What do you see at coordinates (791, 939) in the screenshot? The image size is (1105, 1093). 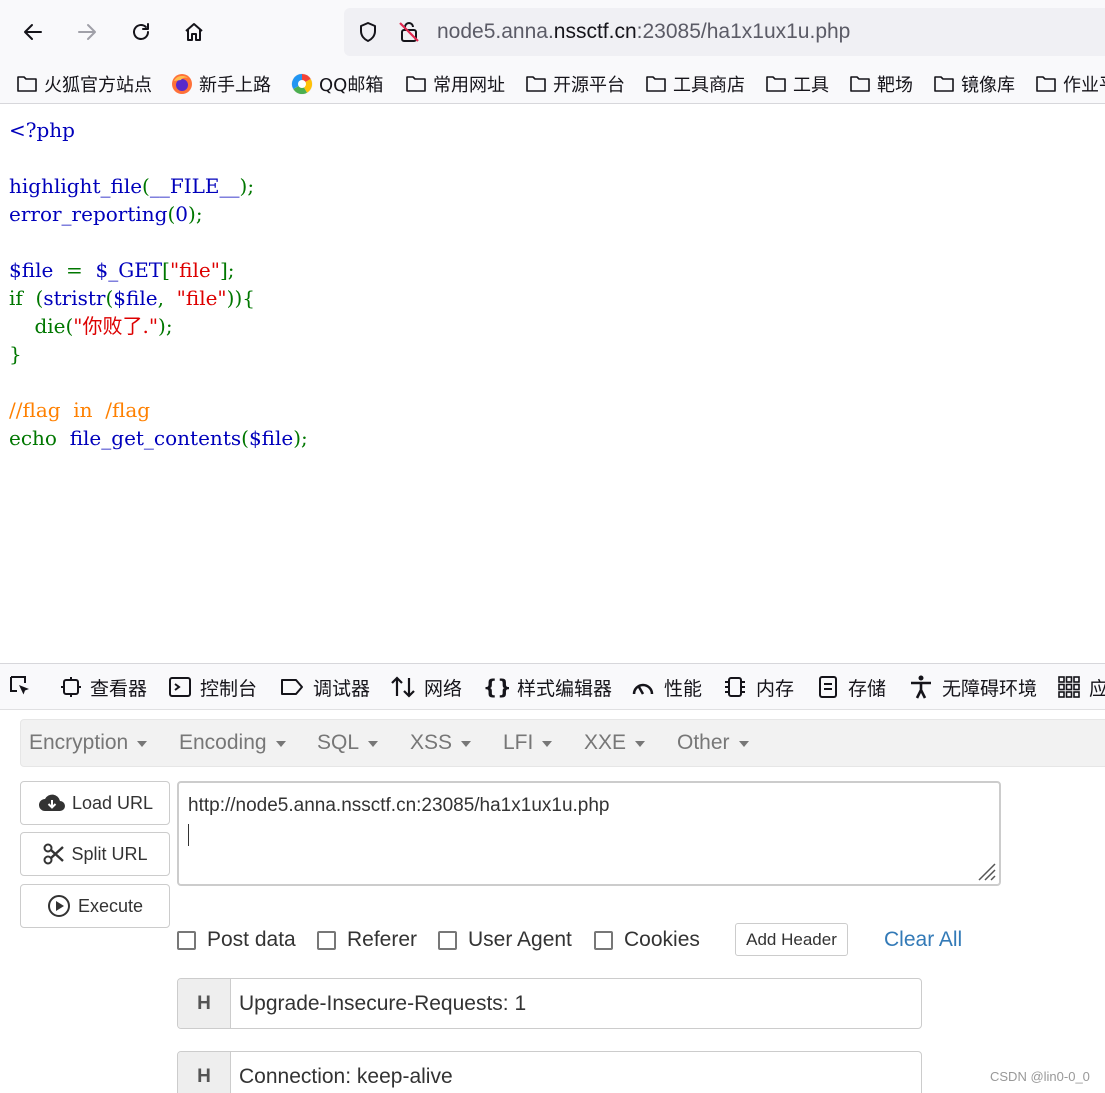 I see `add-header-button: Add Header` at bounding box center [791, 939].